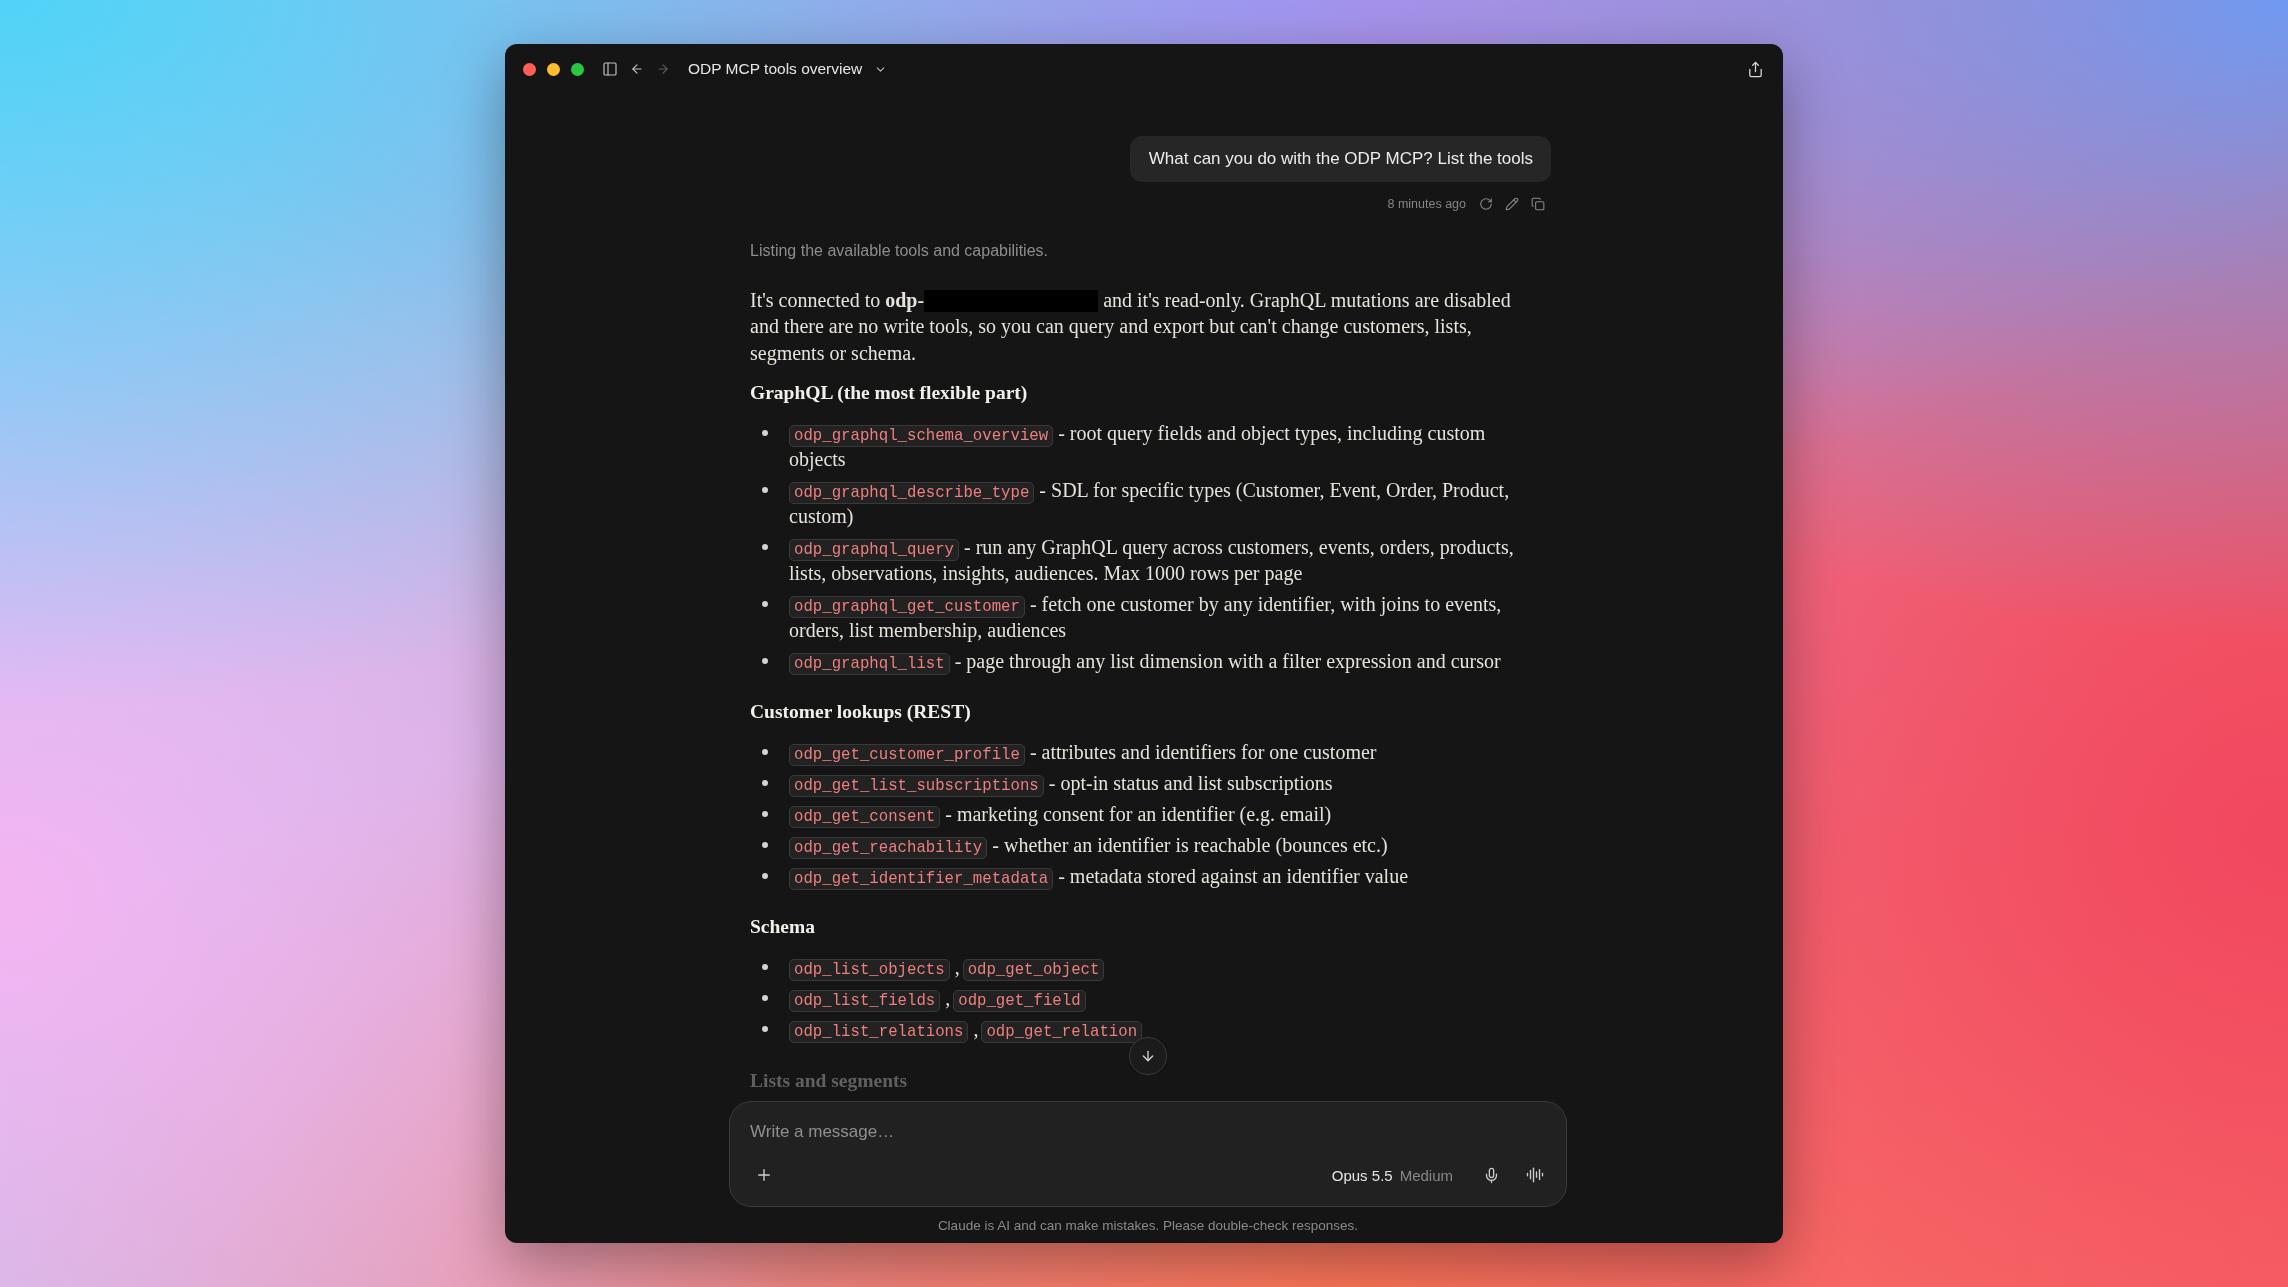 This screenshot has width=2288, height=1287. I want to click on section-heading: Customer lookups (REST), so click(861, 711).